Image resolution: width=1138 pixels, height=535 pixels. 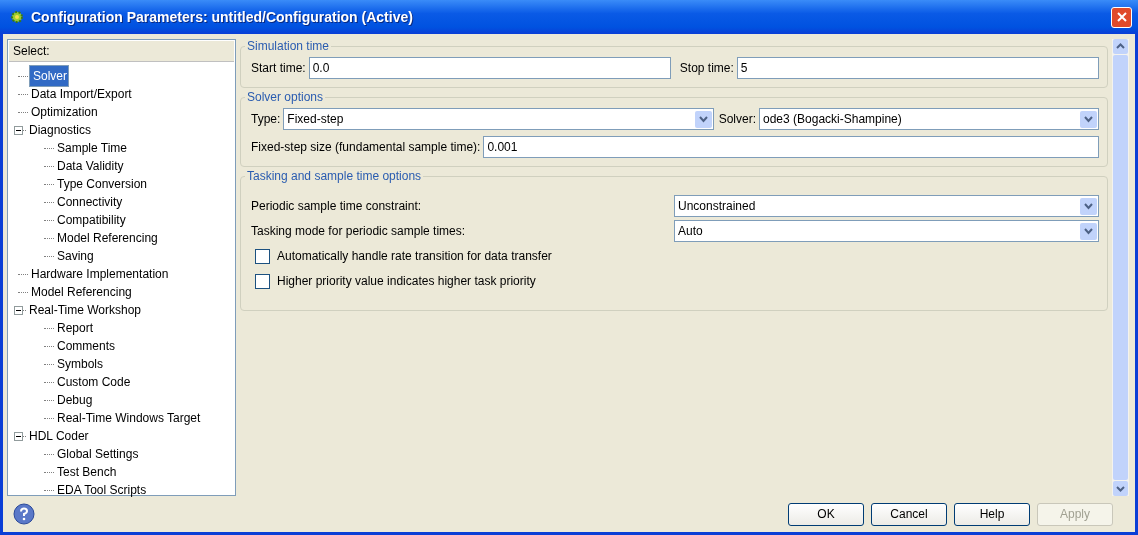 What do you see at coordinates (98, 454) in the screenshot?
I see `tree-item: Global Settings` at bounding box center [98, 454].